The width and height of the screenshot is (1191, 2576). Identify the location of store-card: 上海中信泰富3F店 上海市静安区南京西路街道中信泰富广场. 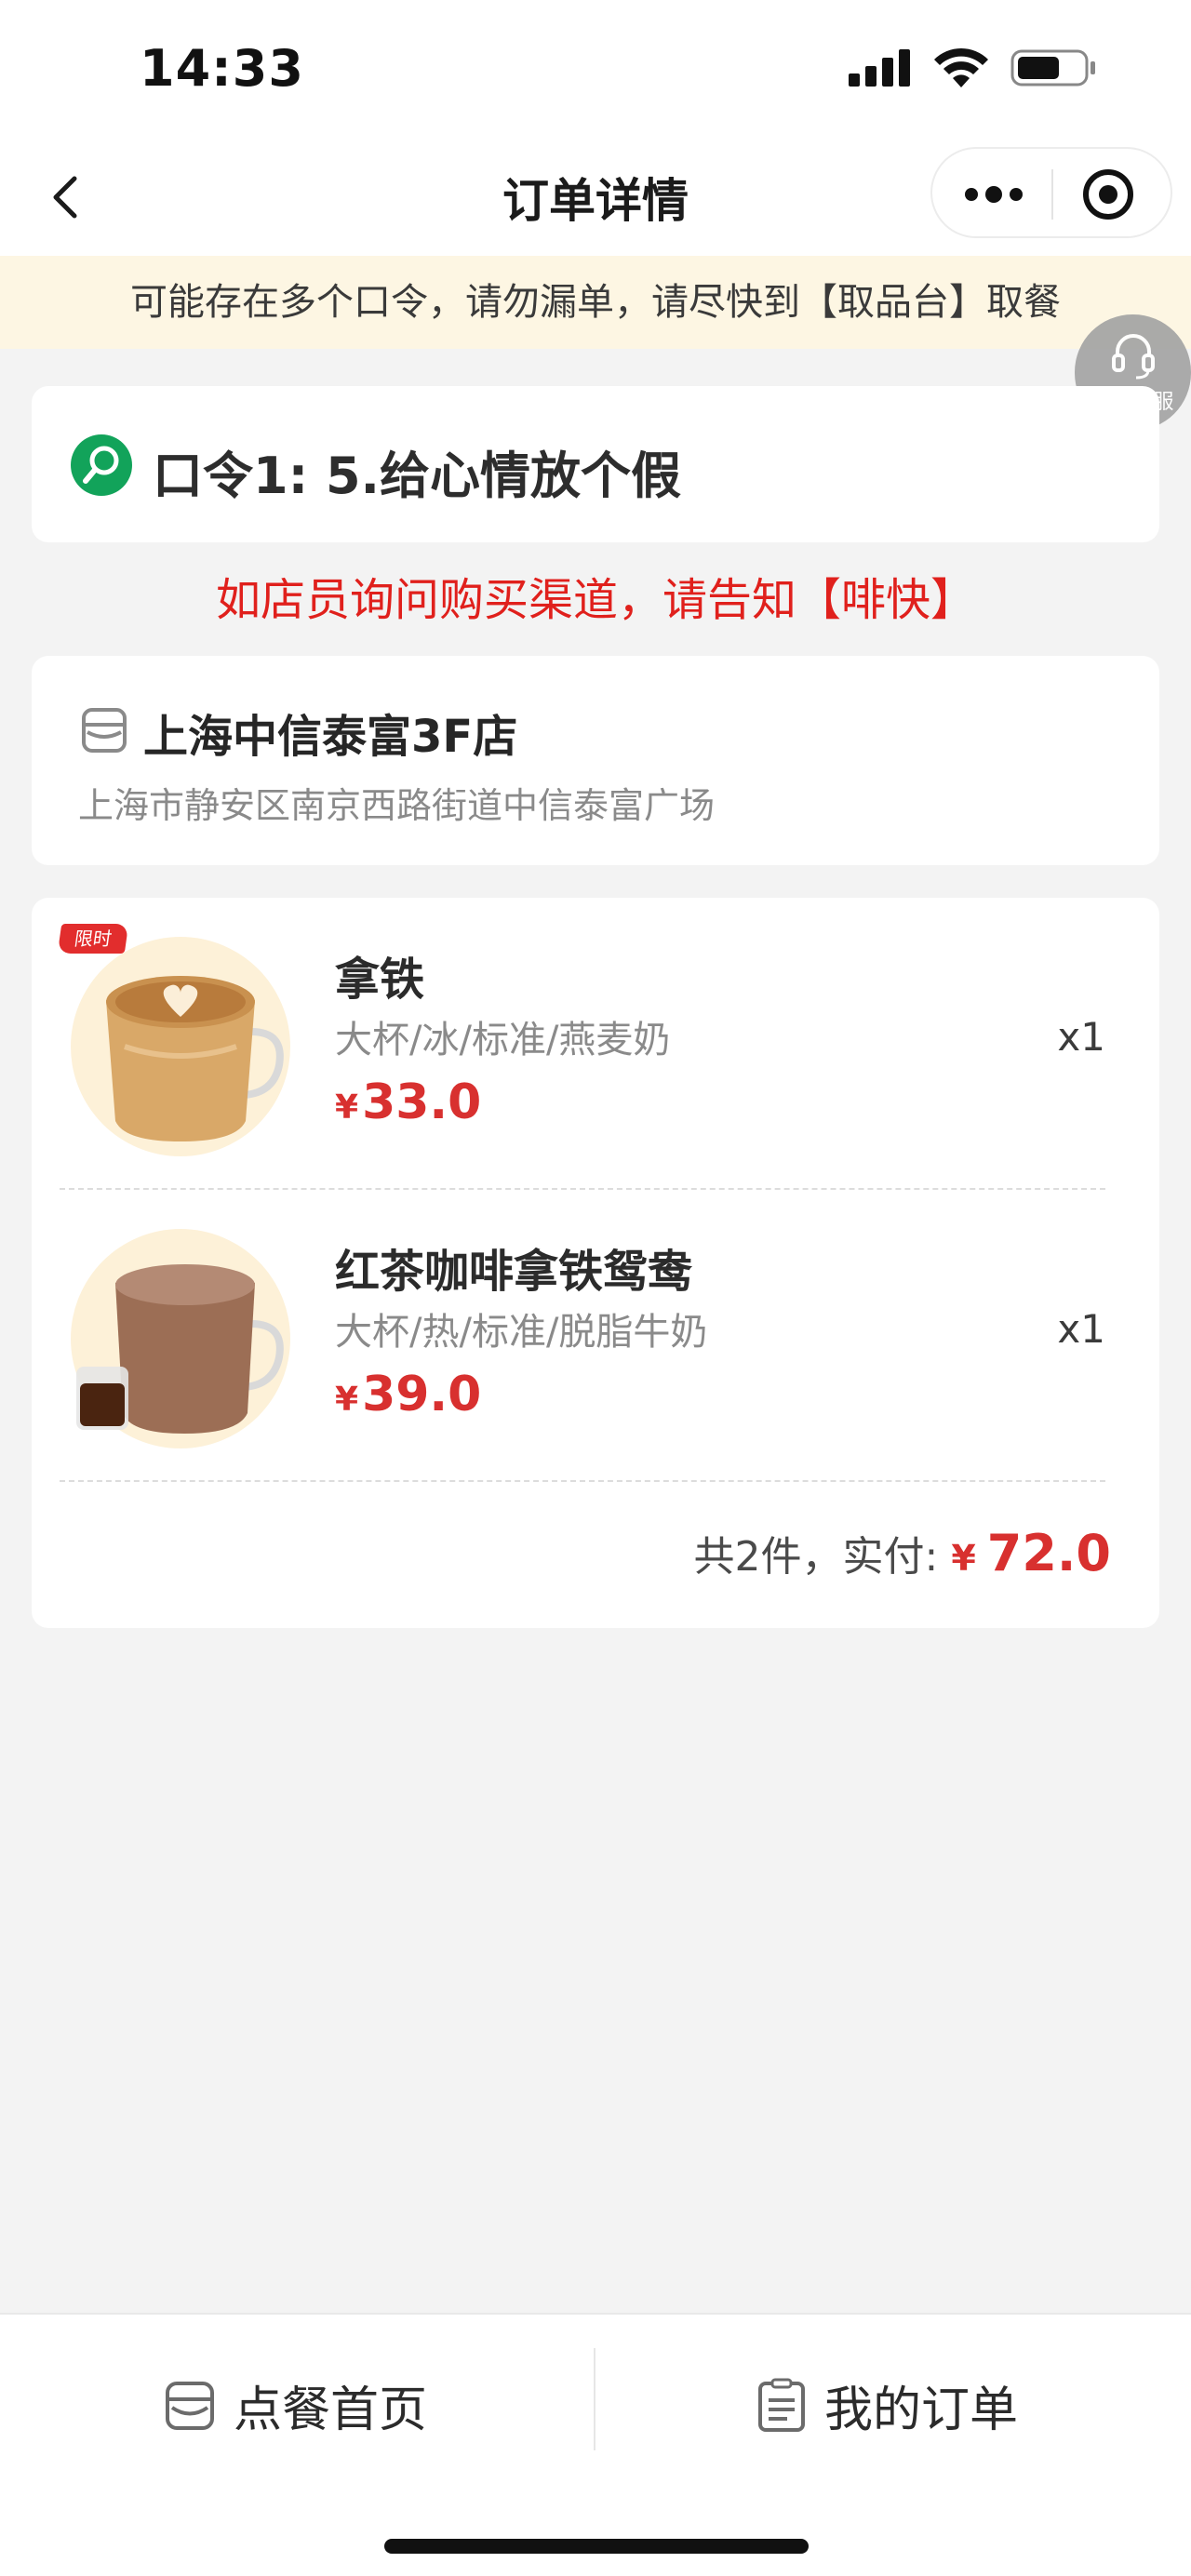
(595, 760).